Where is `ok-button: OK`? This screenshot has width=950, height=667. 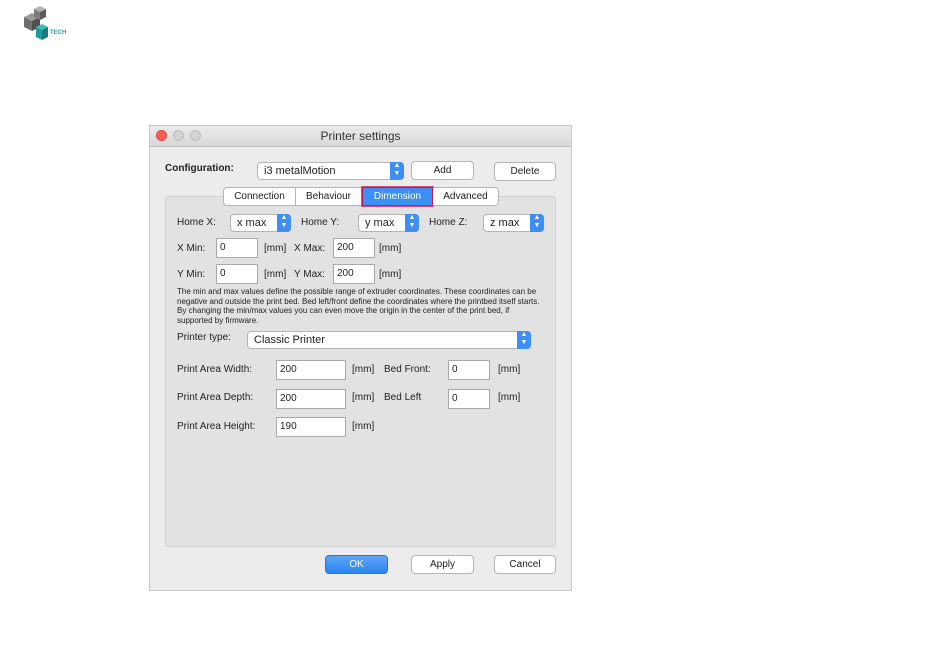
ok-button: OK is located at coordinates (356, 564).